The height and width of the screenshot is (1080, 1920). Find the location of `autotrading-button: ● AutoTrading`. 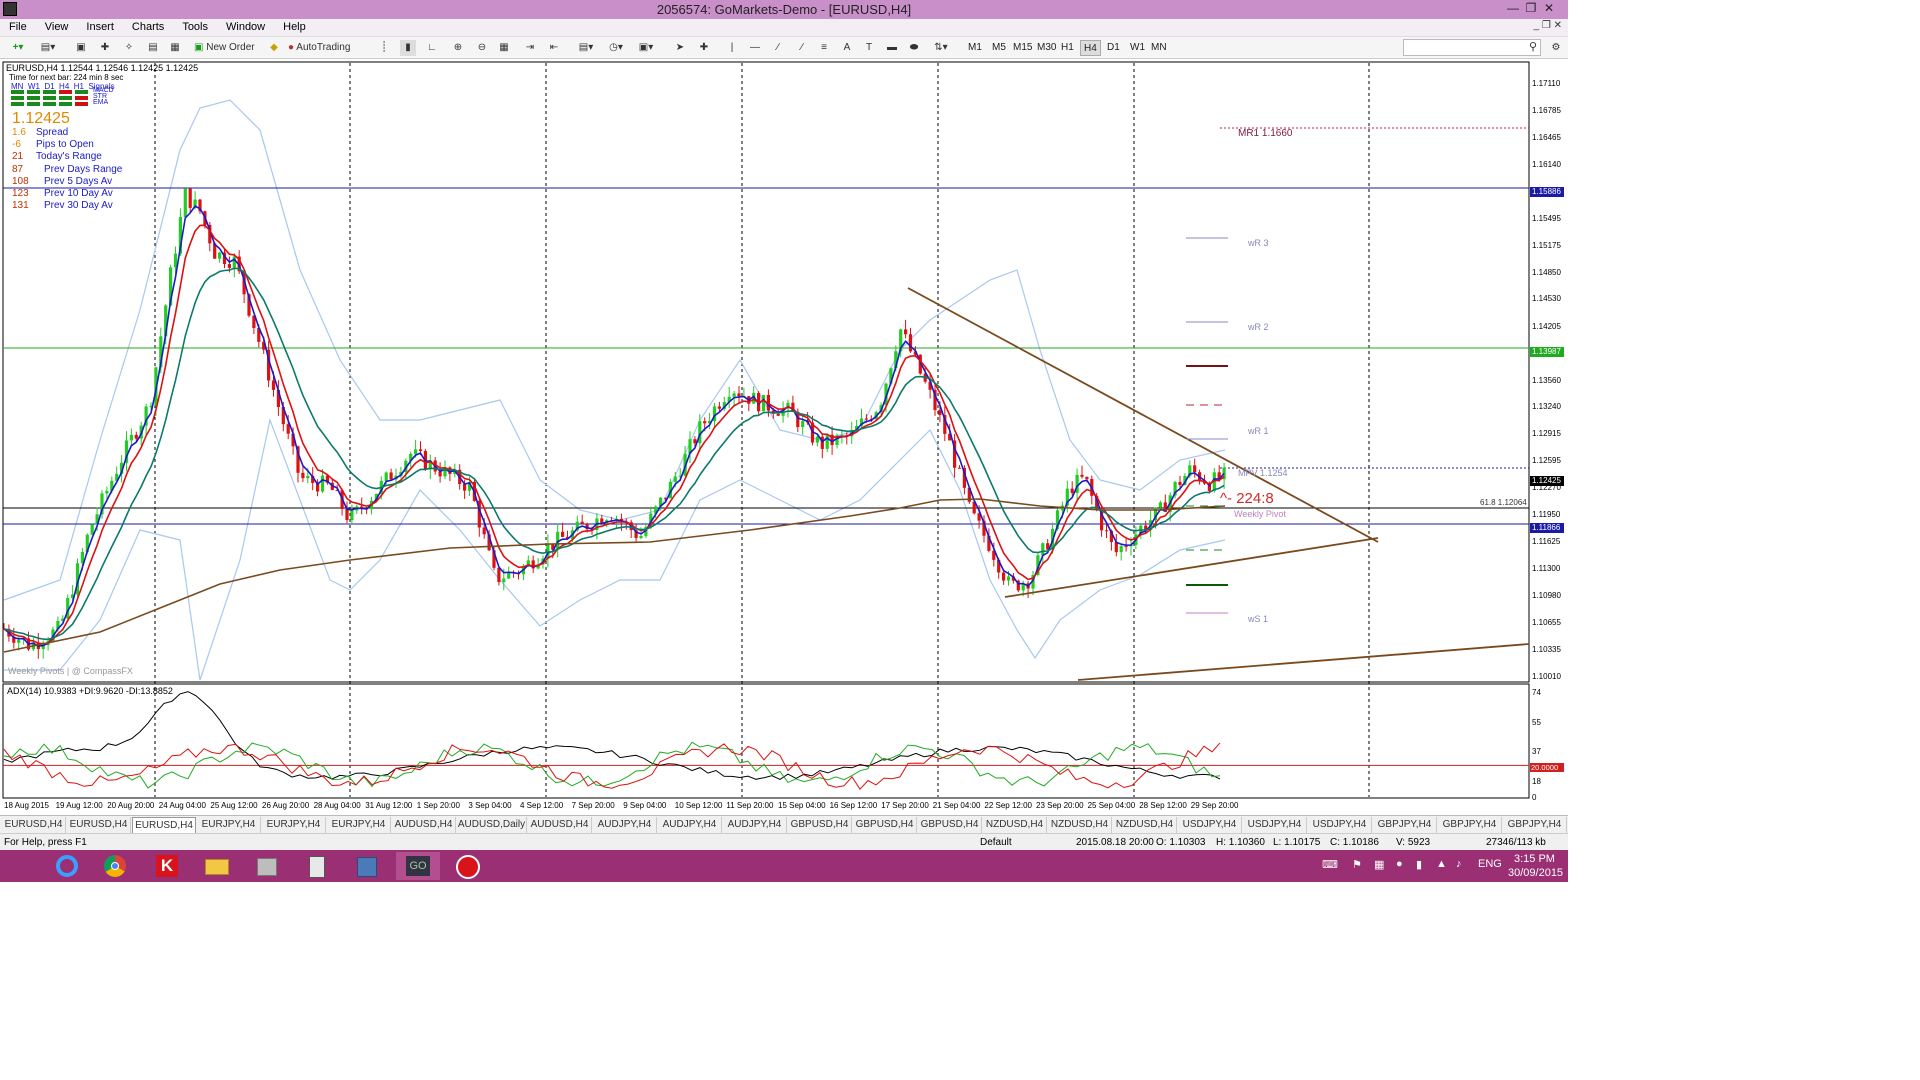

autotrading-button: ● AutoTrading is located at coordinates (326, 48).